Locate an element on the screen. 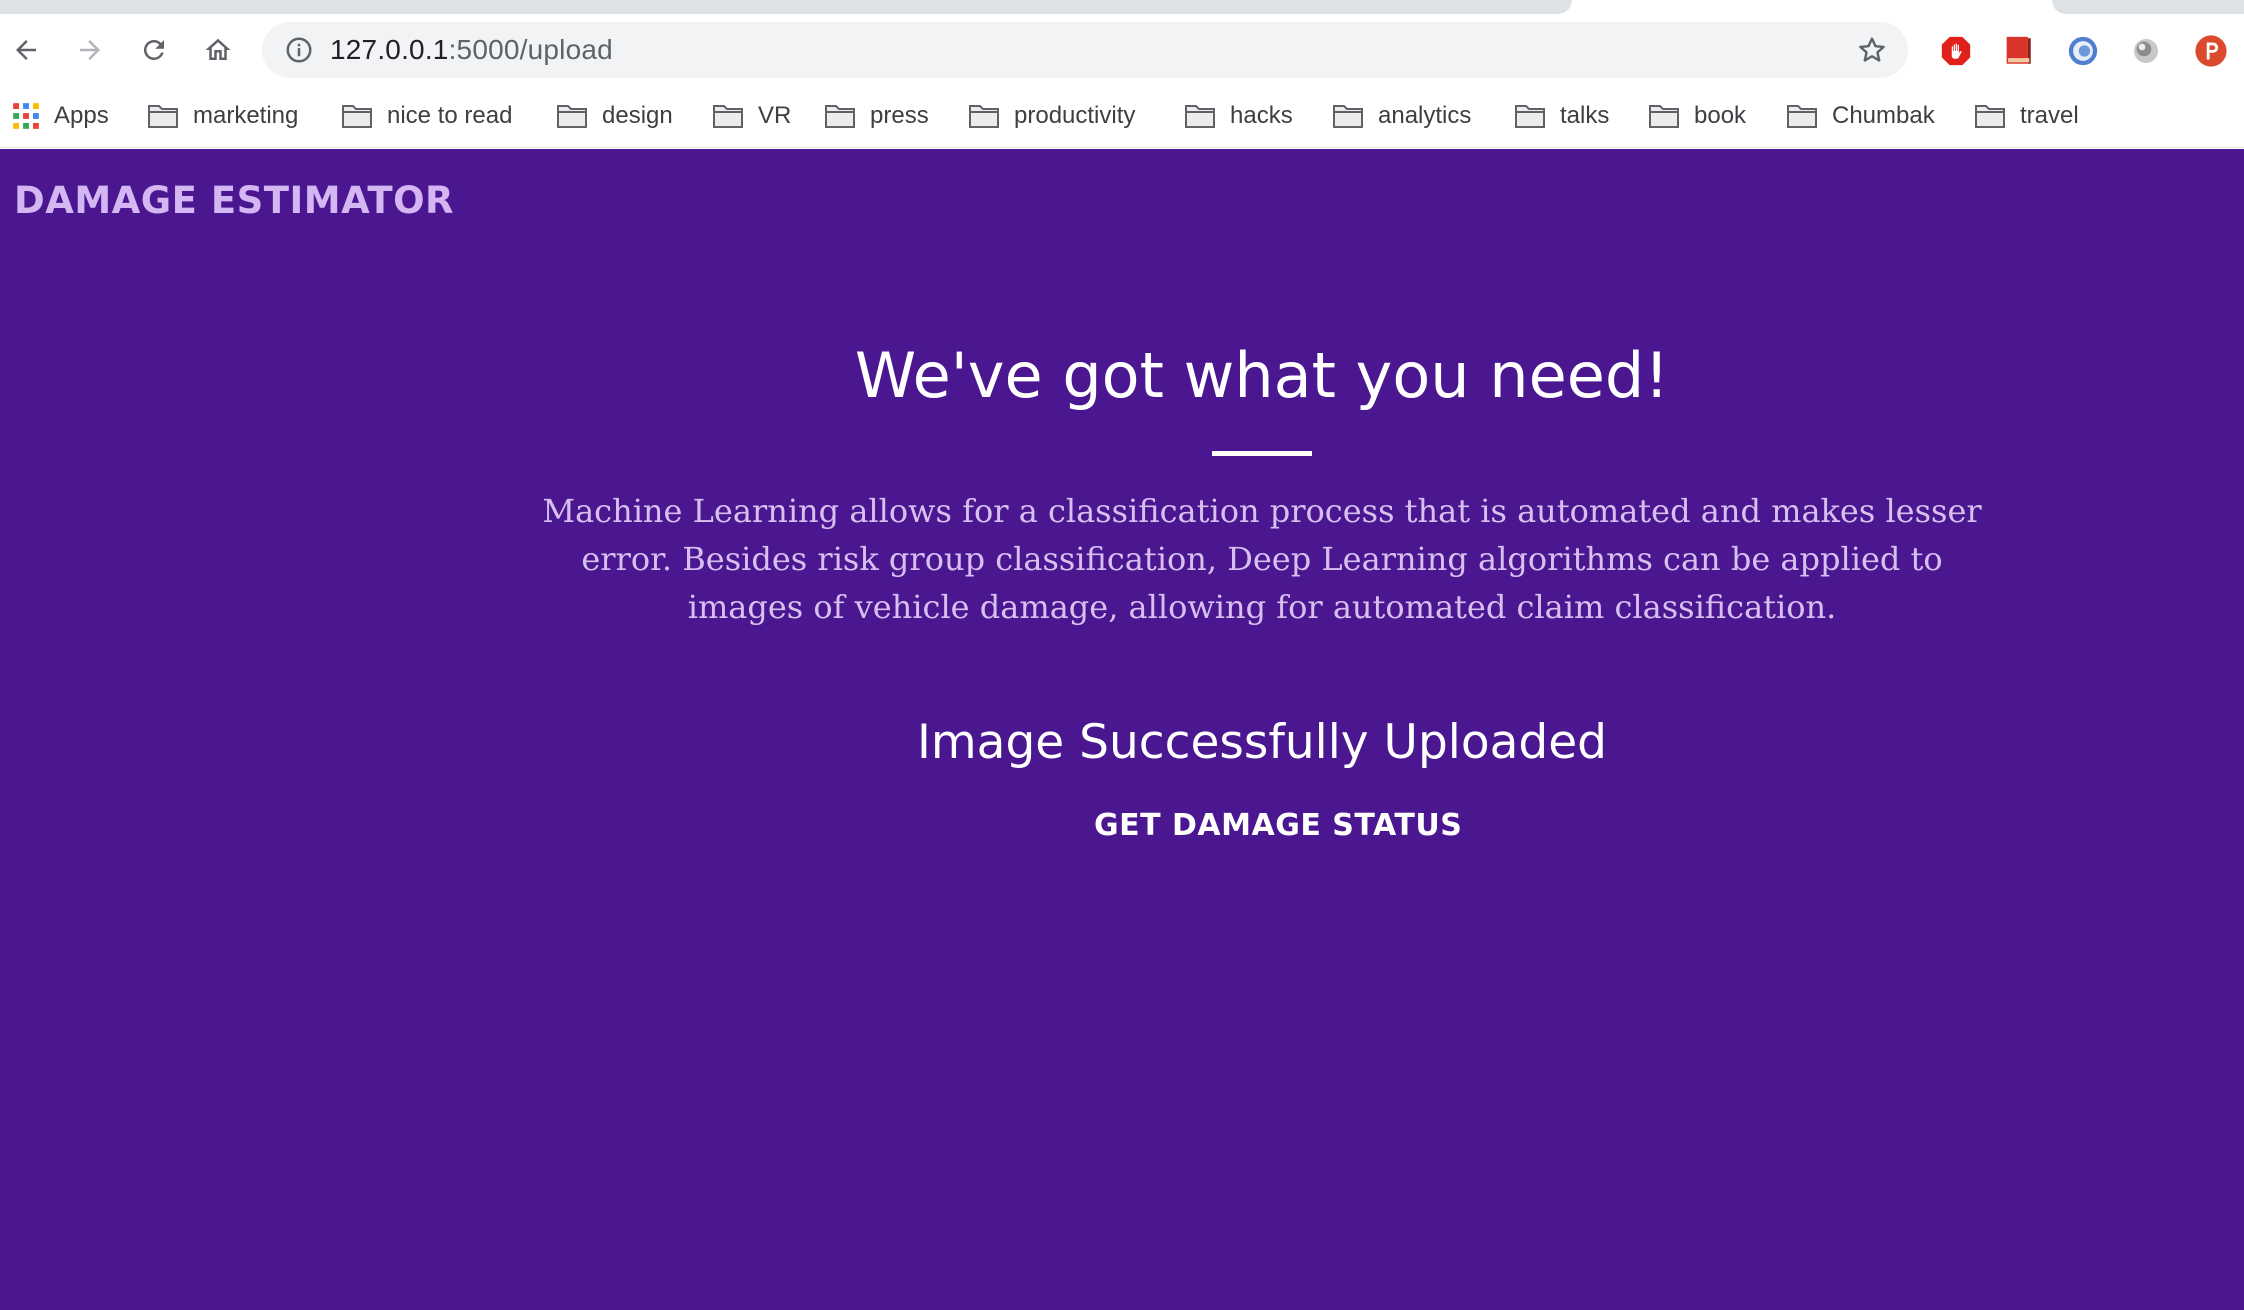 This screenshot has height=1310, width=2244. bookmark-label: press is located at coordinates (899, 115).